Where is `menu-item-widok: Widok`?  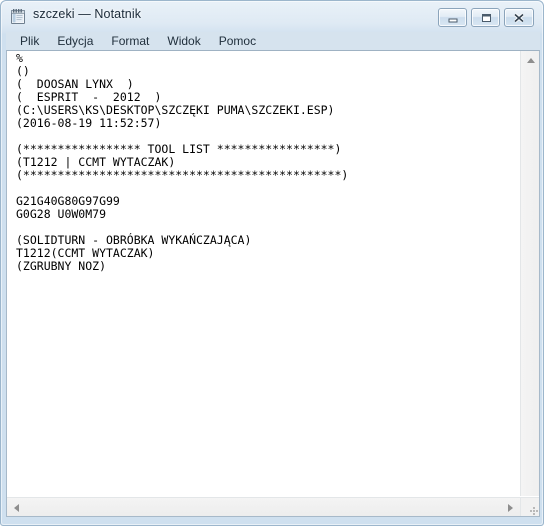 menu-item-widok: Widok is located at coordinates (183, 41).